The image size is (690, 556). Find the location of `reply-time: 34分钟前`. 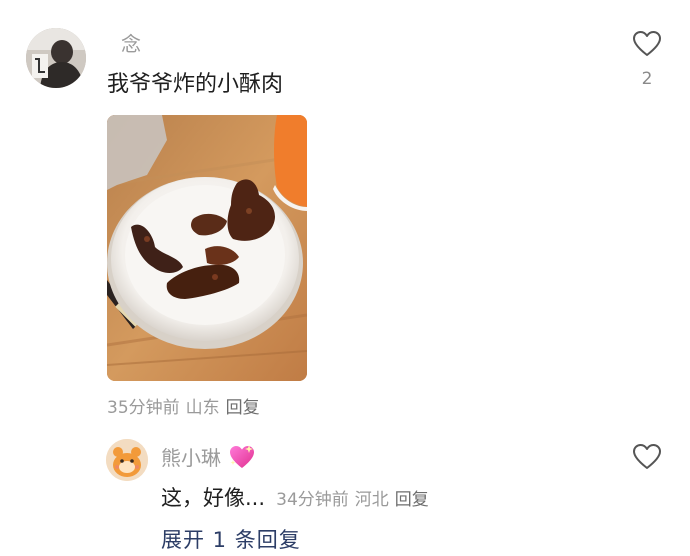

reply-time: 34分钟前 is located at coordinates (312, 500).